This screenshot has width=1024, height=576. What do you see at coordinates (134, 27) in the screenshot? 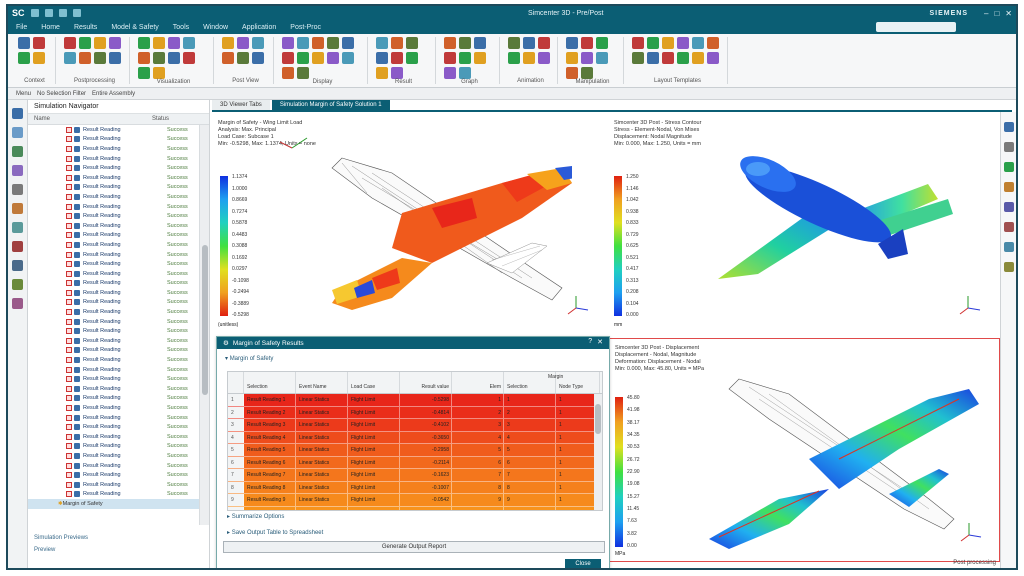
I see `menu-model-safety: Model & Safety` at bounding box center [134, 27].